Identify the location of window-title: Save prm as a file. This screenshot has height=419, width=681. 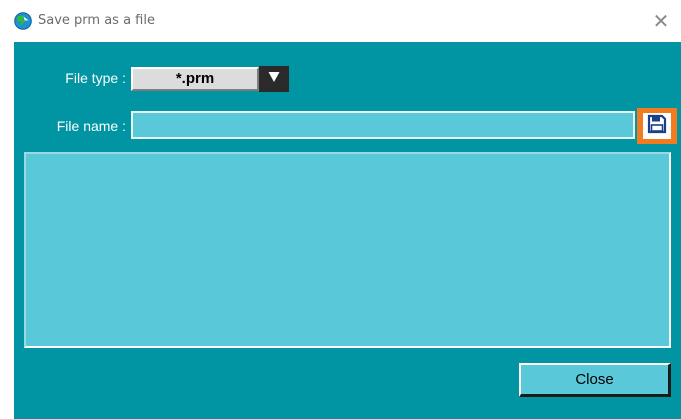
(96, 20).